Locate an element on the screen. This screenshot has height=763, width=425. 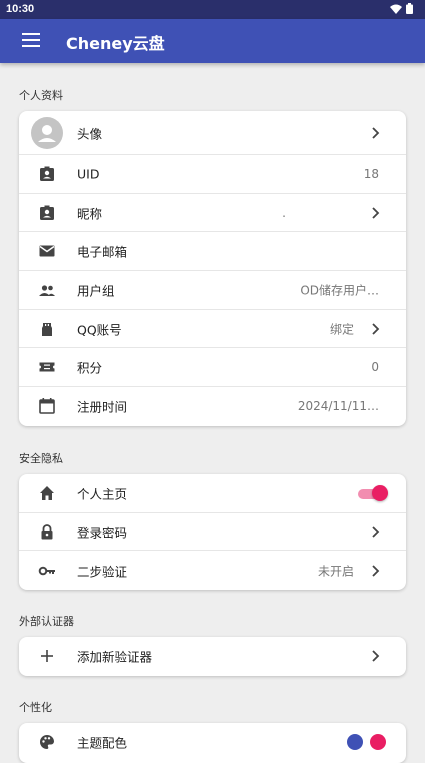
add-authenticator-label: 添加新验证器 is located at coordinates (115, 657).